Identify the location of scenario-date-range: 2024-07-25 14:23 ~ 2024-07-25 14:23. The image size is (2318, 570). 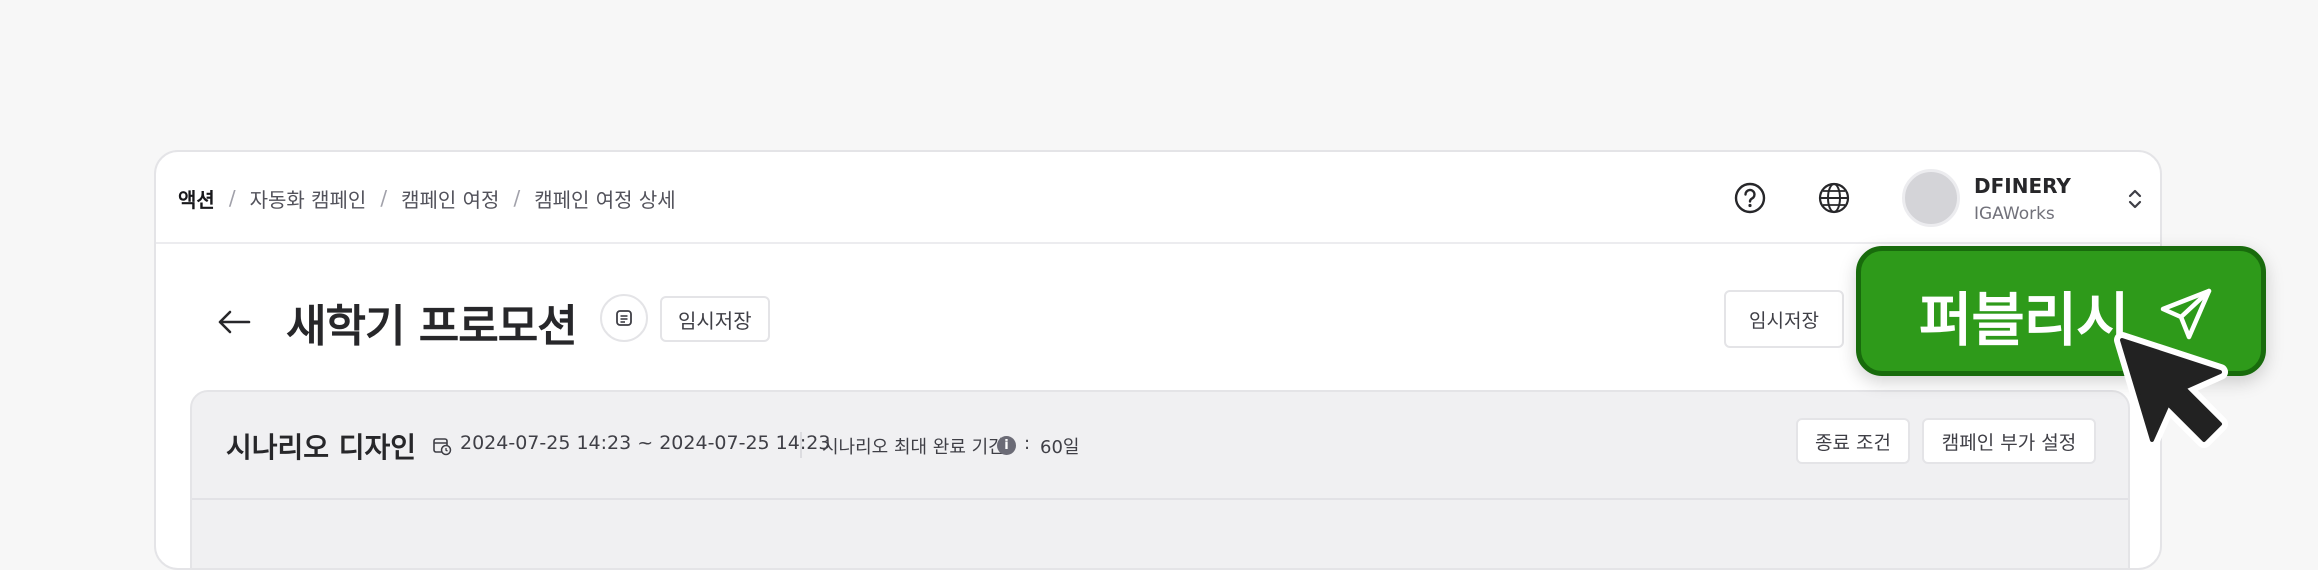
(645, 443).